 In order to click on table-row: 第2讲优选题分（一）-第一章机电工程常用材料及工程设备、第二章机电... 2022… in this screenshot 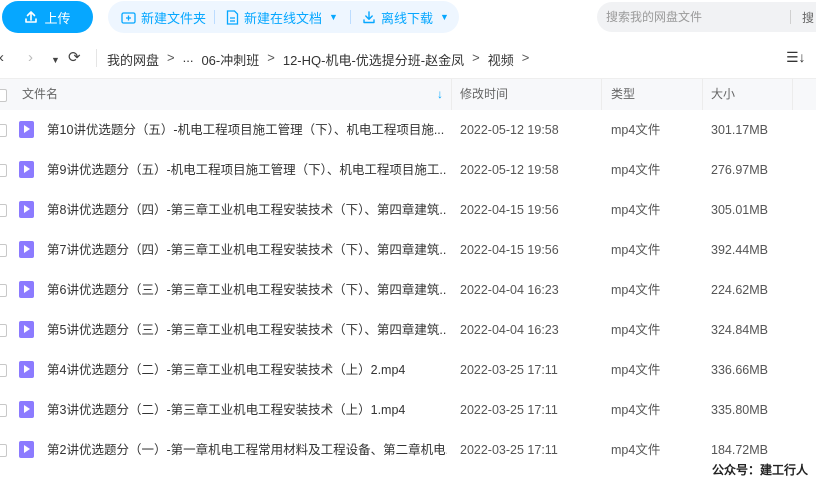, I will do `click(408, 450)`.